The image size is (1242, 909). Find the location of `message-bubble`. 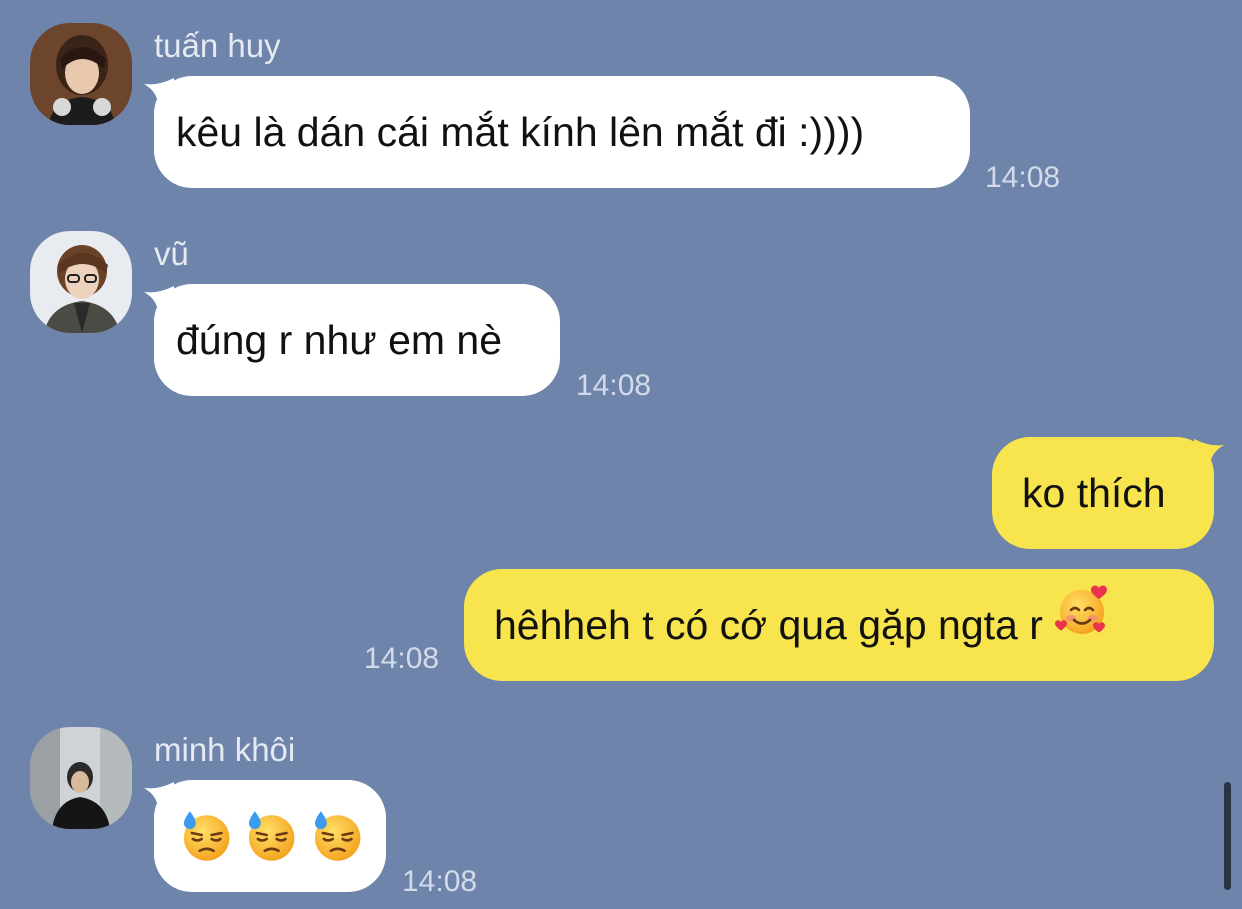

message-bubble is located at coordinates (265, 836).